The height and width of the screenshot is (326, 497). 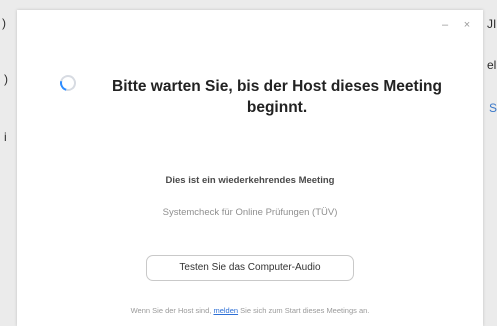 I want to click on loading-spinner-icon, so click(x=68, y=83).